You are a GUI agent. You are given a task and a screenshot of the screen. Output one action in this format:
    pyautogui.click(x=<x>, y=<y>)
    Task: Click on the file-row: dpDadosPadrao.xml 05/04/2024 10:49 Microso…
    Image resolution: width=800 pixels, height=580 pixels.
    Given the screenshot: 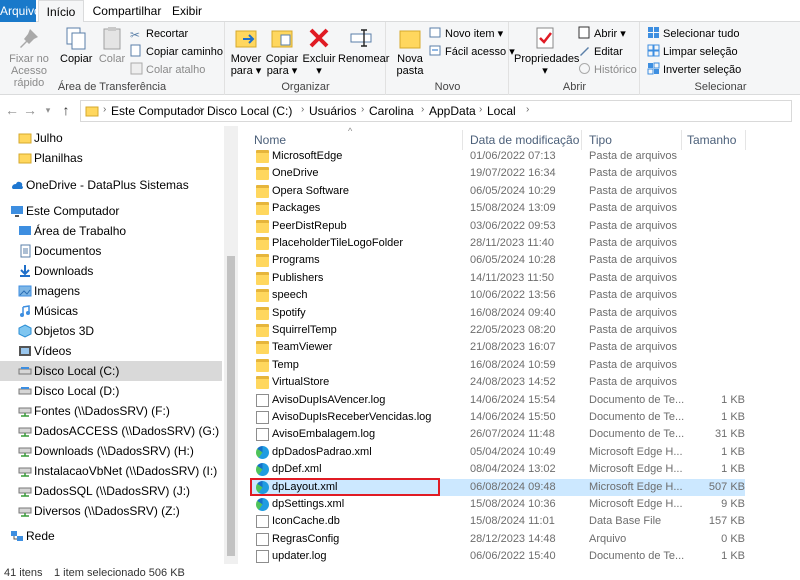 What is the action you would take?
    pyautogui.click(x=497, y=452)
    